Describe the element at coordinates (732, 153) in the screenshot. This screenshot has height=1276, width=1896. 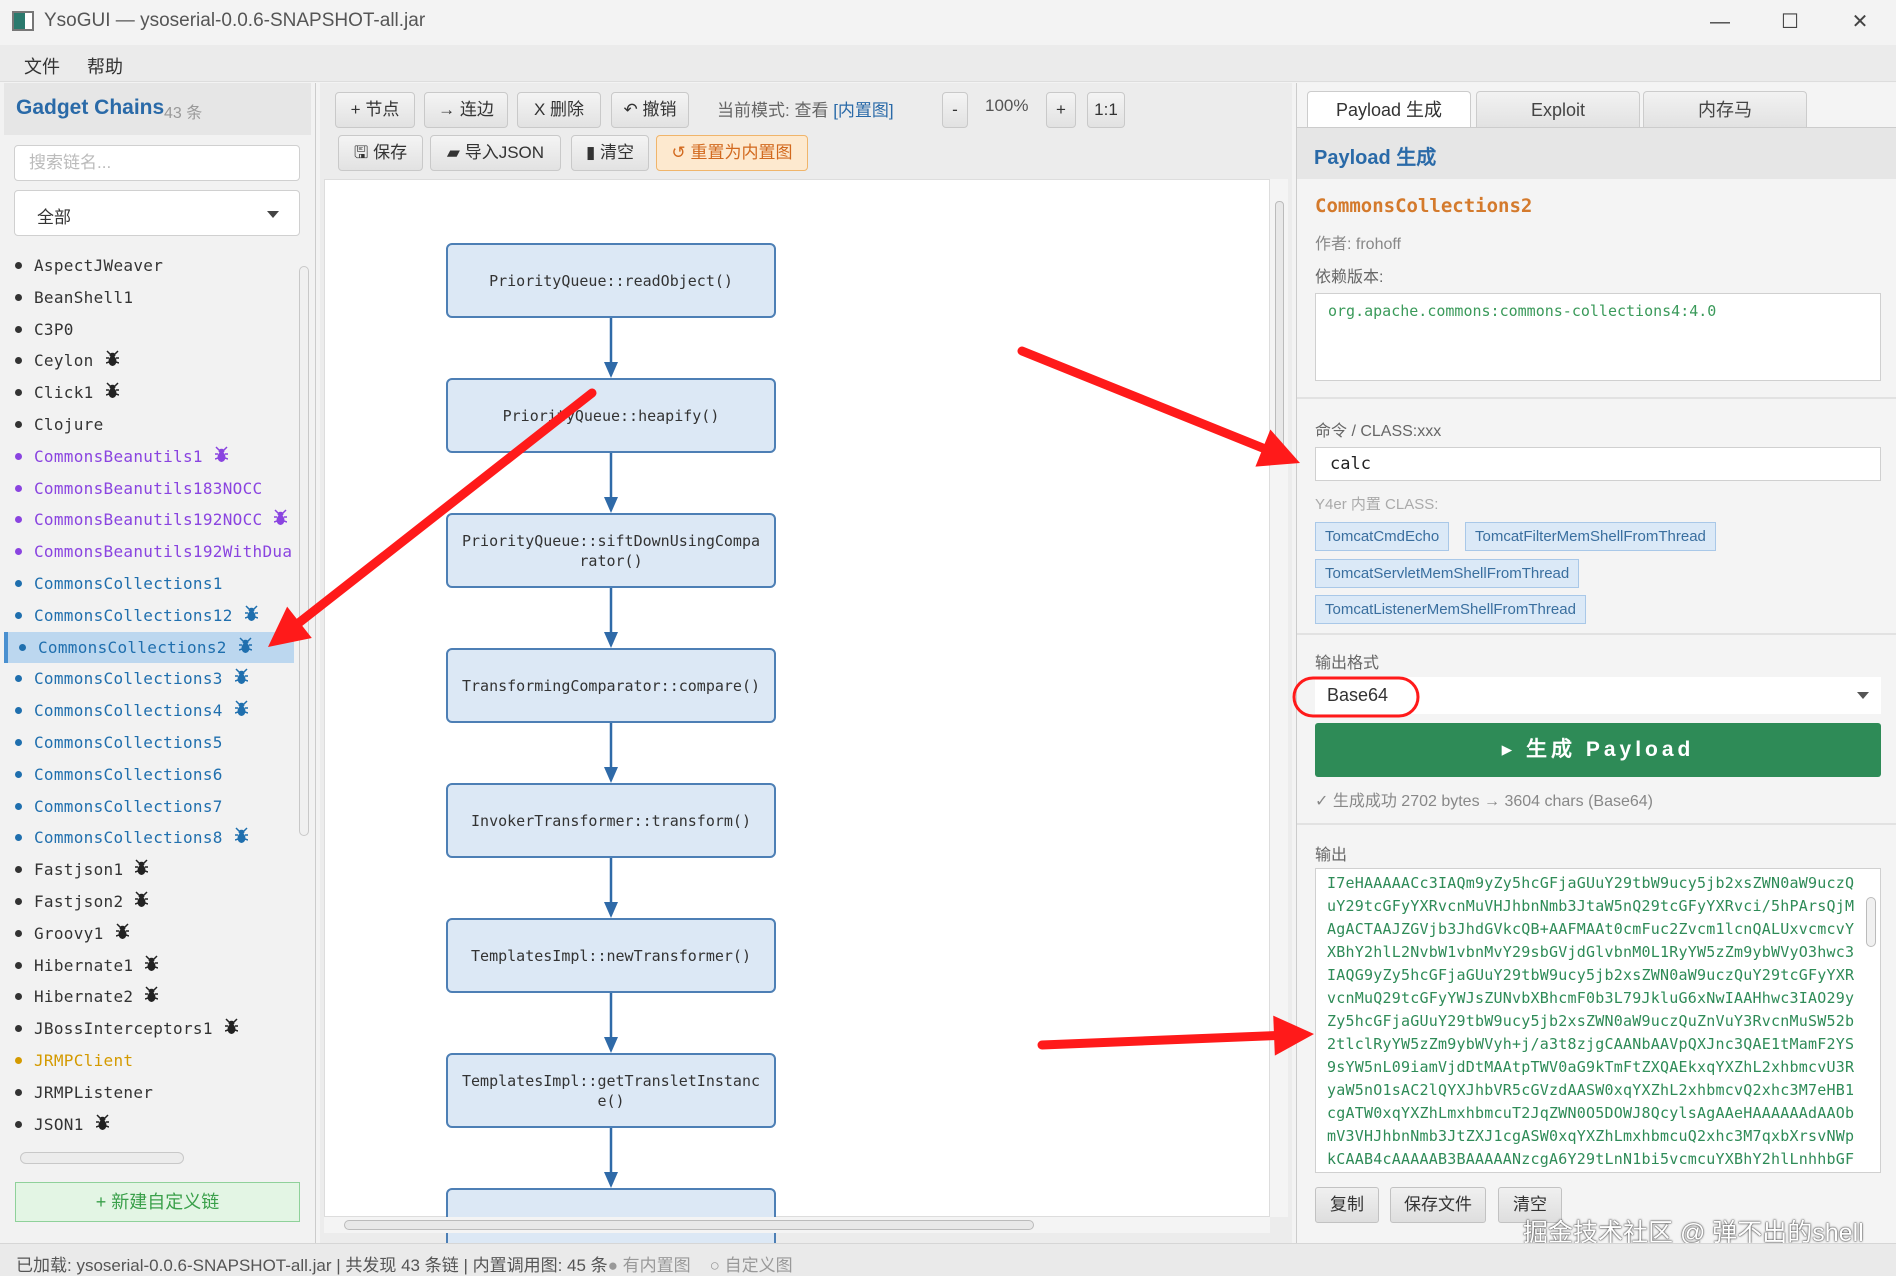
I see `reset-builtin-button: ↺ 重置为内置图` at that location.